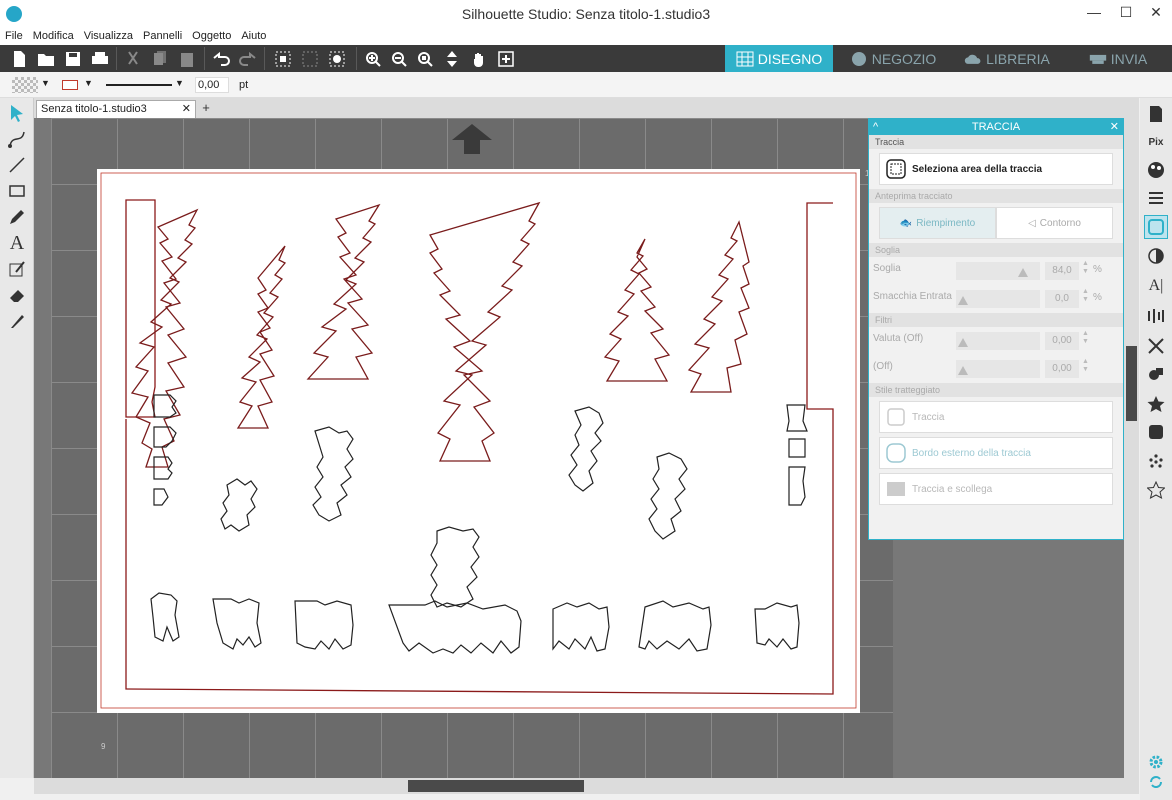 The height and width of the screenshot is (800, 1172). What do you see at coordinates (1156, 782) in the screenshot?
I see `sync-icon` at bounding box center [1156, 782].